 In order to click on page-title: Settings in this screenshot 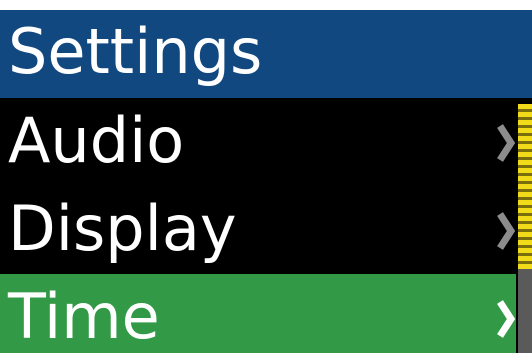, I will do `click(135, 51)`.